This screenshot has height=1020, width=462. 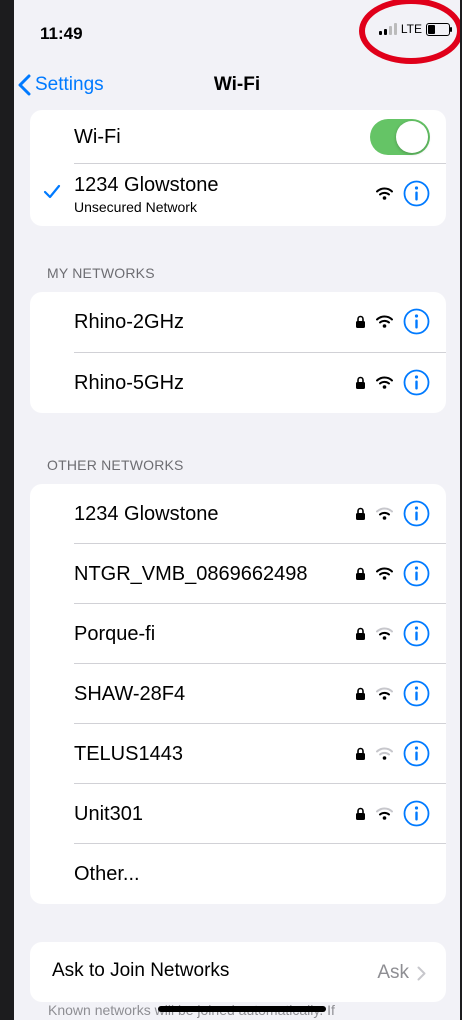 What do you see at coordinates (191, 574) in the screenshot?
I see `network-name: NTGR_VMB_0869662498` at bounding box center [191, 574].